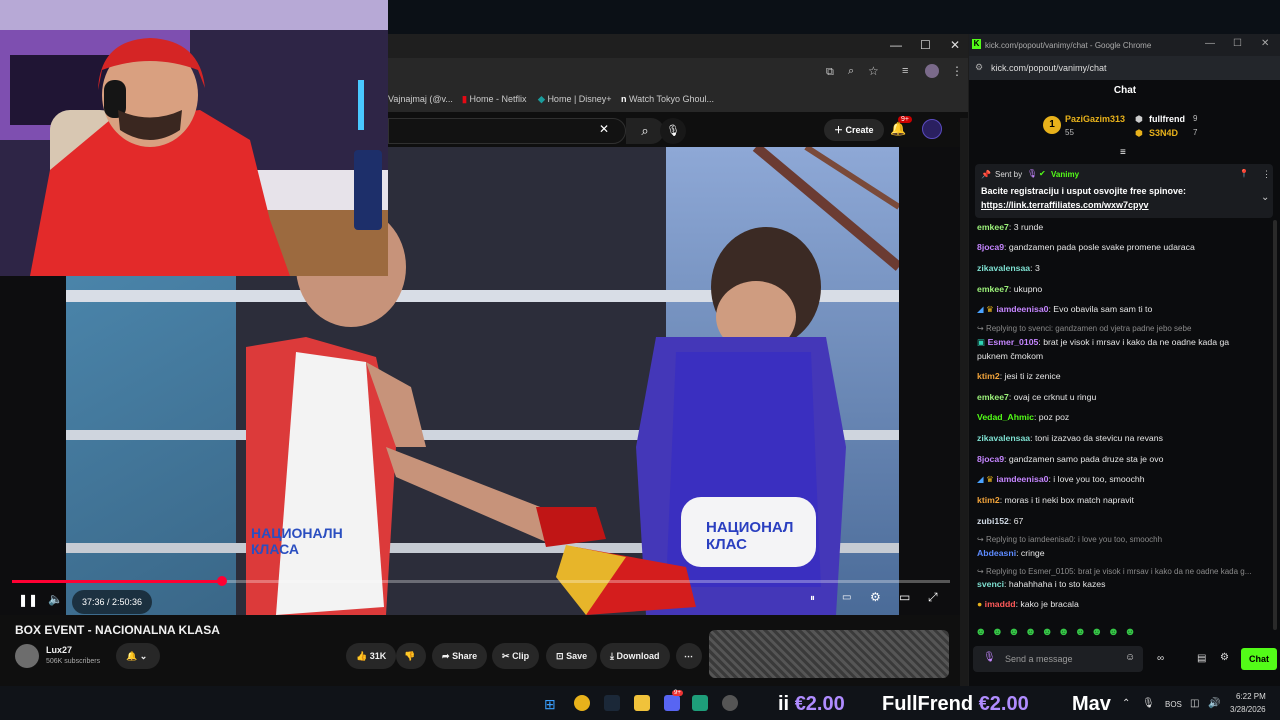 Image resolution: width=1280 pixels, height=720 pixels. What do you see at coordinates (1244, 173) in the screenshot?
I see `unpin-icon: 📍` at bounding box center [1244, 173].